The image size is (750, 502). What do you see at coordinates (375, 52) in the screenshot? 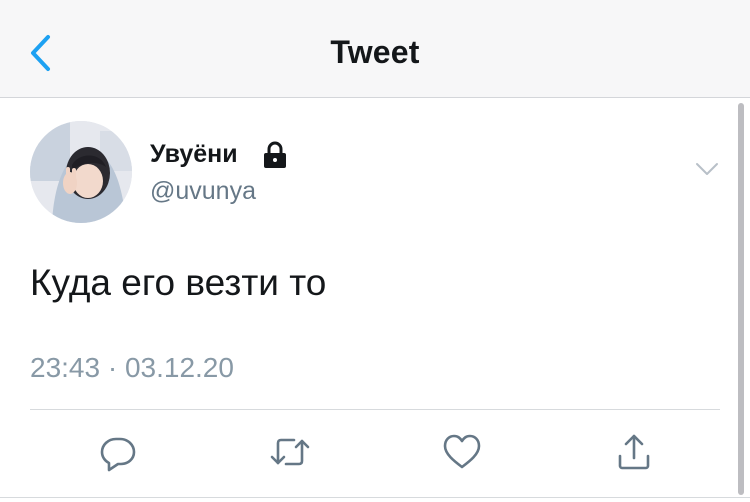
I see `page-title: Tweet` at bounding box center [375, 52].